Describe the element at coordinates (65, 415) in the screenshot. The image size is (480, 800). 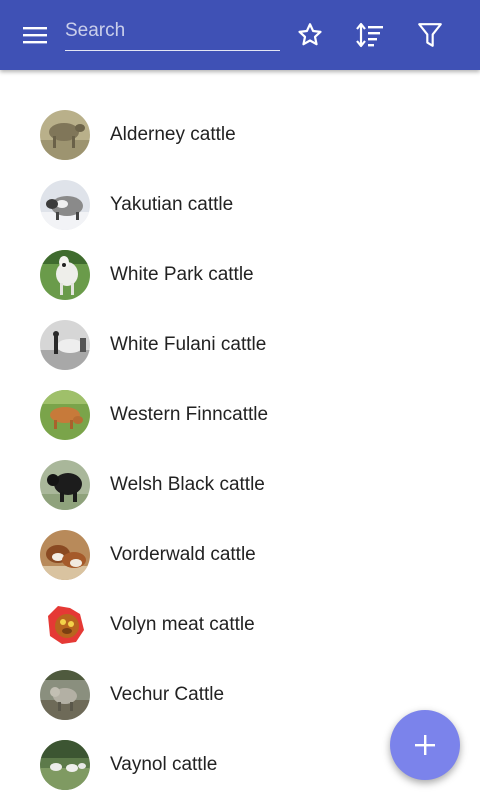
I see `western-finncattle-photo` at that location.